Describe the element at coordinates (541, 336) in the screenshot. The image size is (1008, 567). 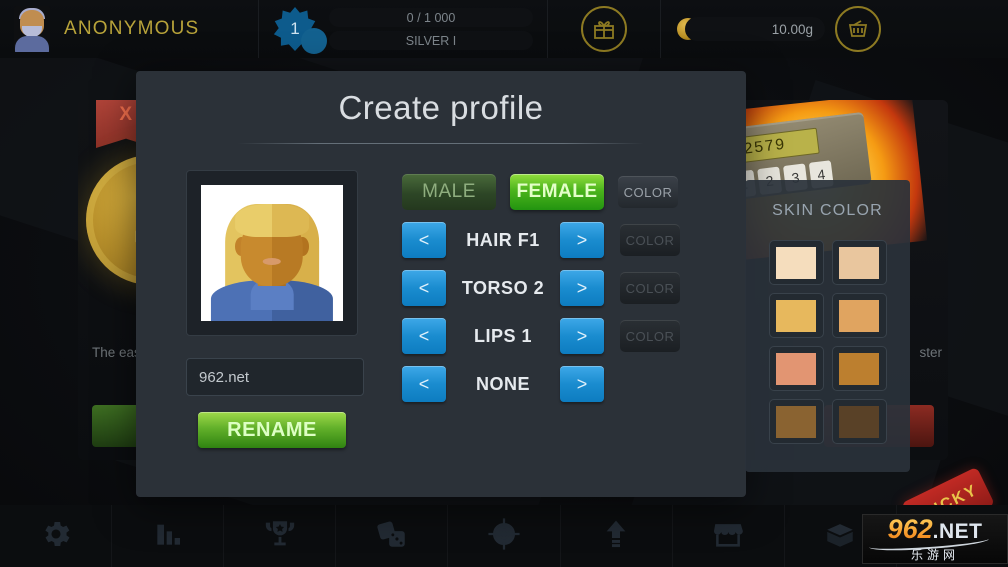
I see `option-row-lips: < LIPS 1 > COLOR` at that location.